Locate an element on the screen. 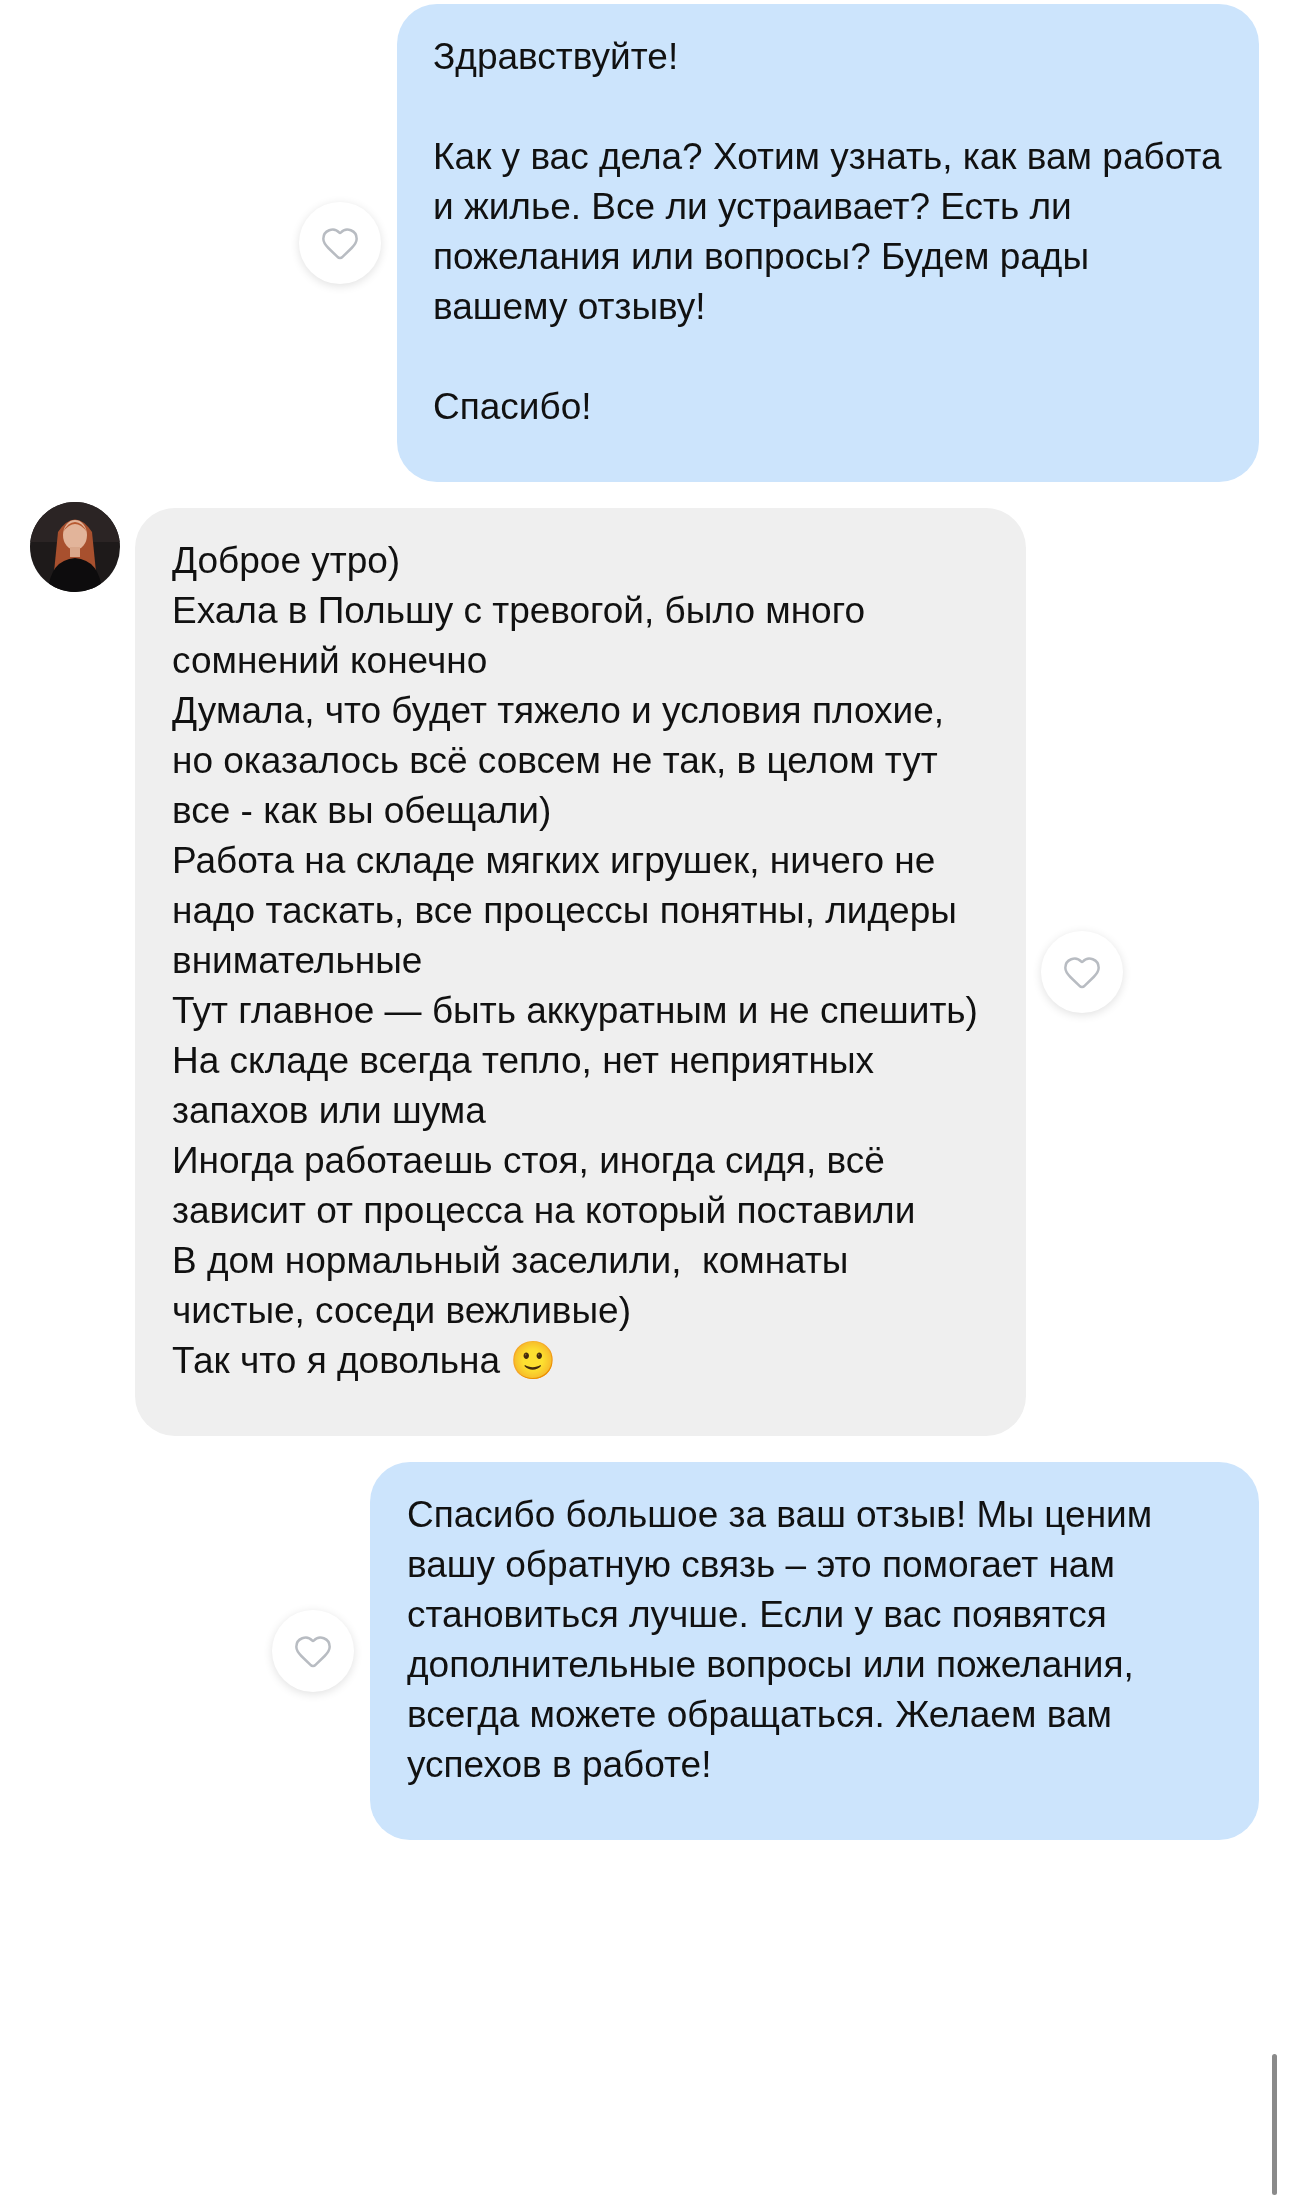 This screenshot has height=2207, width=1290. message-text: Здравствуйте! Как у вас дела? Хотим узнать, как вам работа и жилье. Все ли устраивает? Есть ли пожелания или вопросы? Будем рады вашему отзыву! Спасибо! is located at coordinates (828, 232).